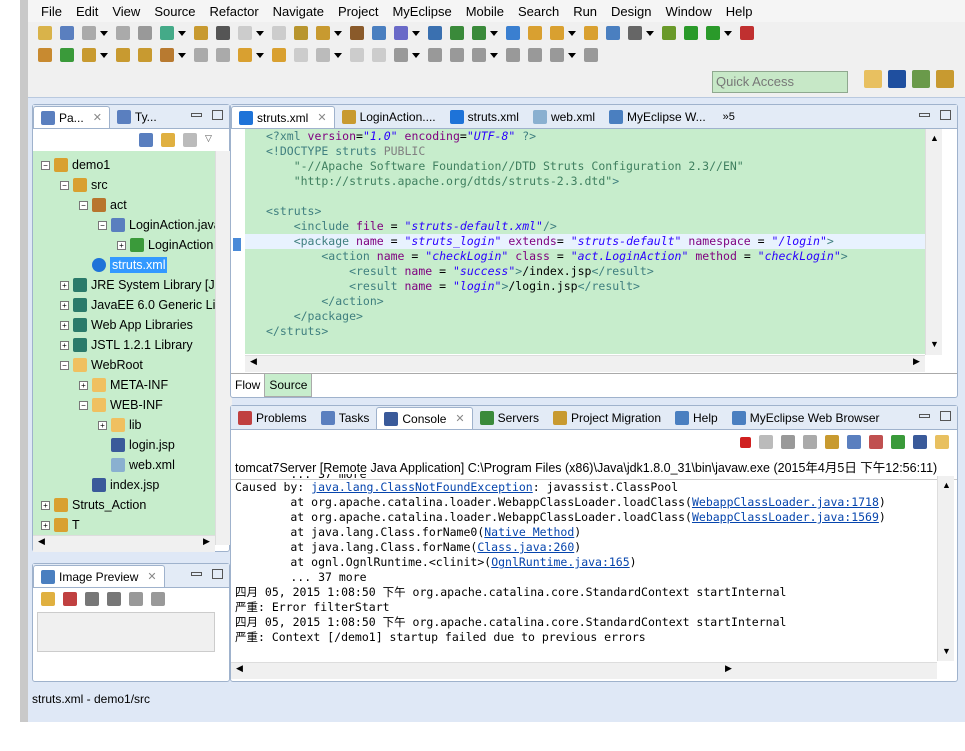 The image size is (965, 751). I want to click on quick-access-input: Quick Access, so click(780, 82).